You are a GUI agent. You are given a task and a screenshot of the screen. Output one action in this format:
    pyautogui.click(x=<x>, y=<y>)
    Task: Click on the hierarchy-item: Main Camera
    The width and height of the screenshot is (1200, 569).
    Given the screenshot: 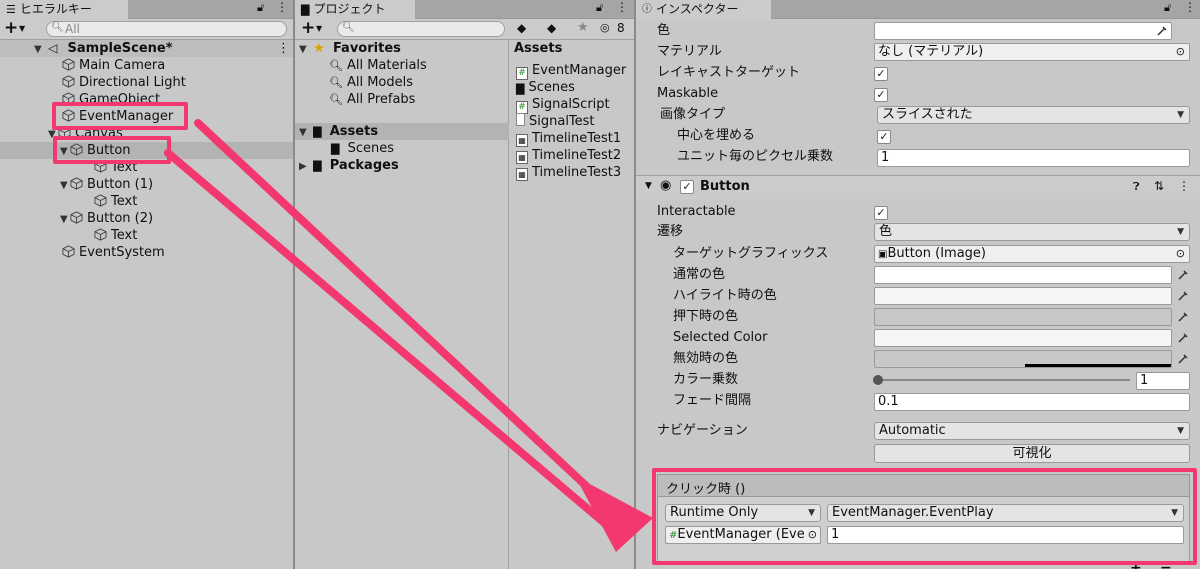 What is the action you would take?
    pyautogui.click(x=146, y=65)
    